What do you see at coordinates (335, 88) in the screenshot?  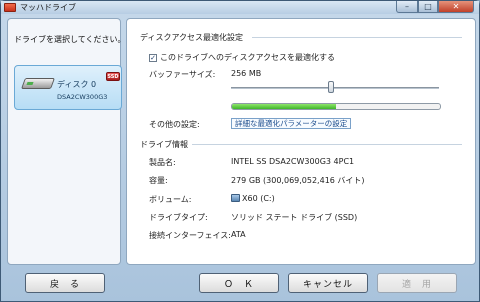 I see `buffer-slider-track` at bounding box center [335, 88].